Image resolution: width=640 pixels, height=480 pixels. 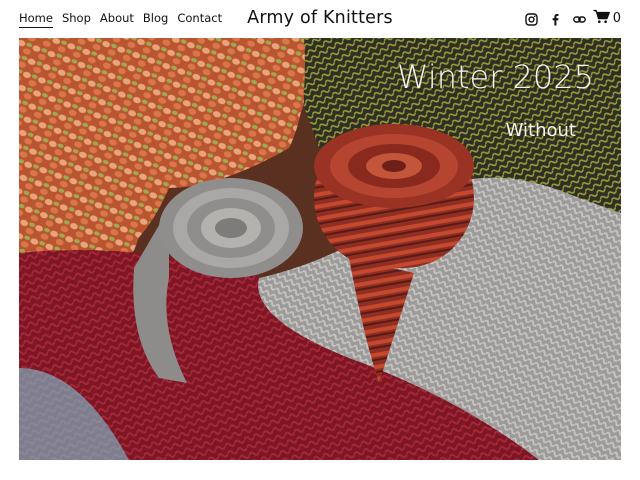 I want to click on hero-title: Winter 2025, so click(x=495, y=77).